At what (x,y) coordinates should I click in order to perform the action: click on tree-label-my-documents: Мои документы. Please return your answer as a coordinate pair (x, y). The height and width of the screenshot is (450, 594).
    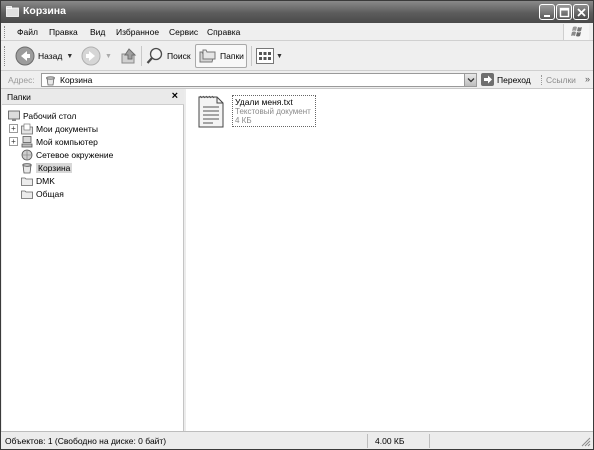
    Looking at the image, I should click on (67, 128).